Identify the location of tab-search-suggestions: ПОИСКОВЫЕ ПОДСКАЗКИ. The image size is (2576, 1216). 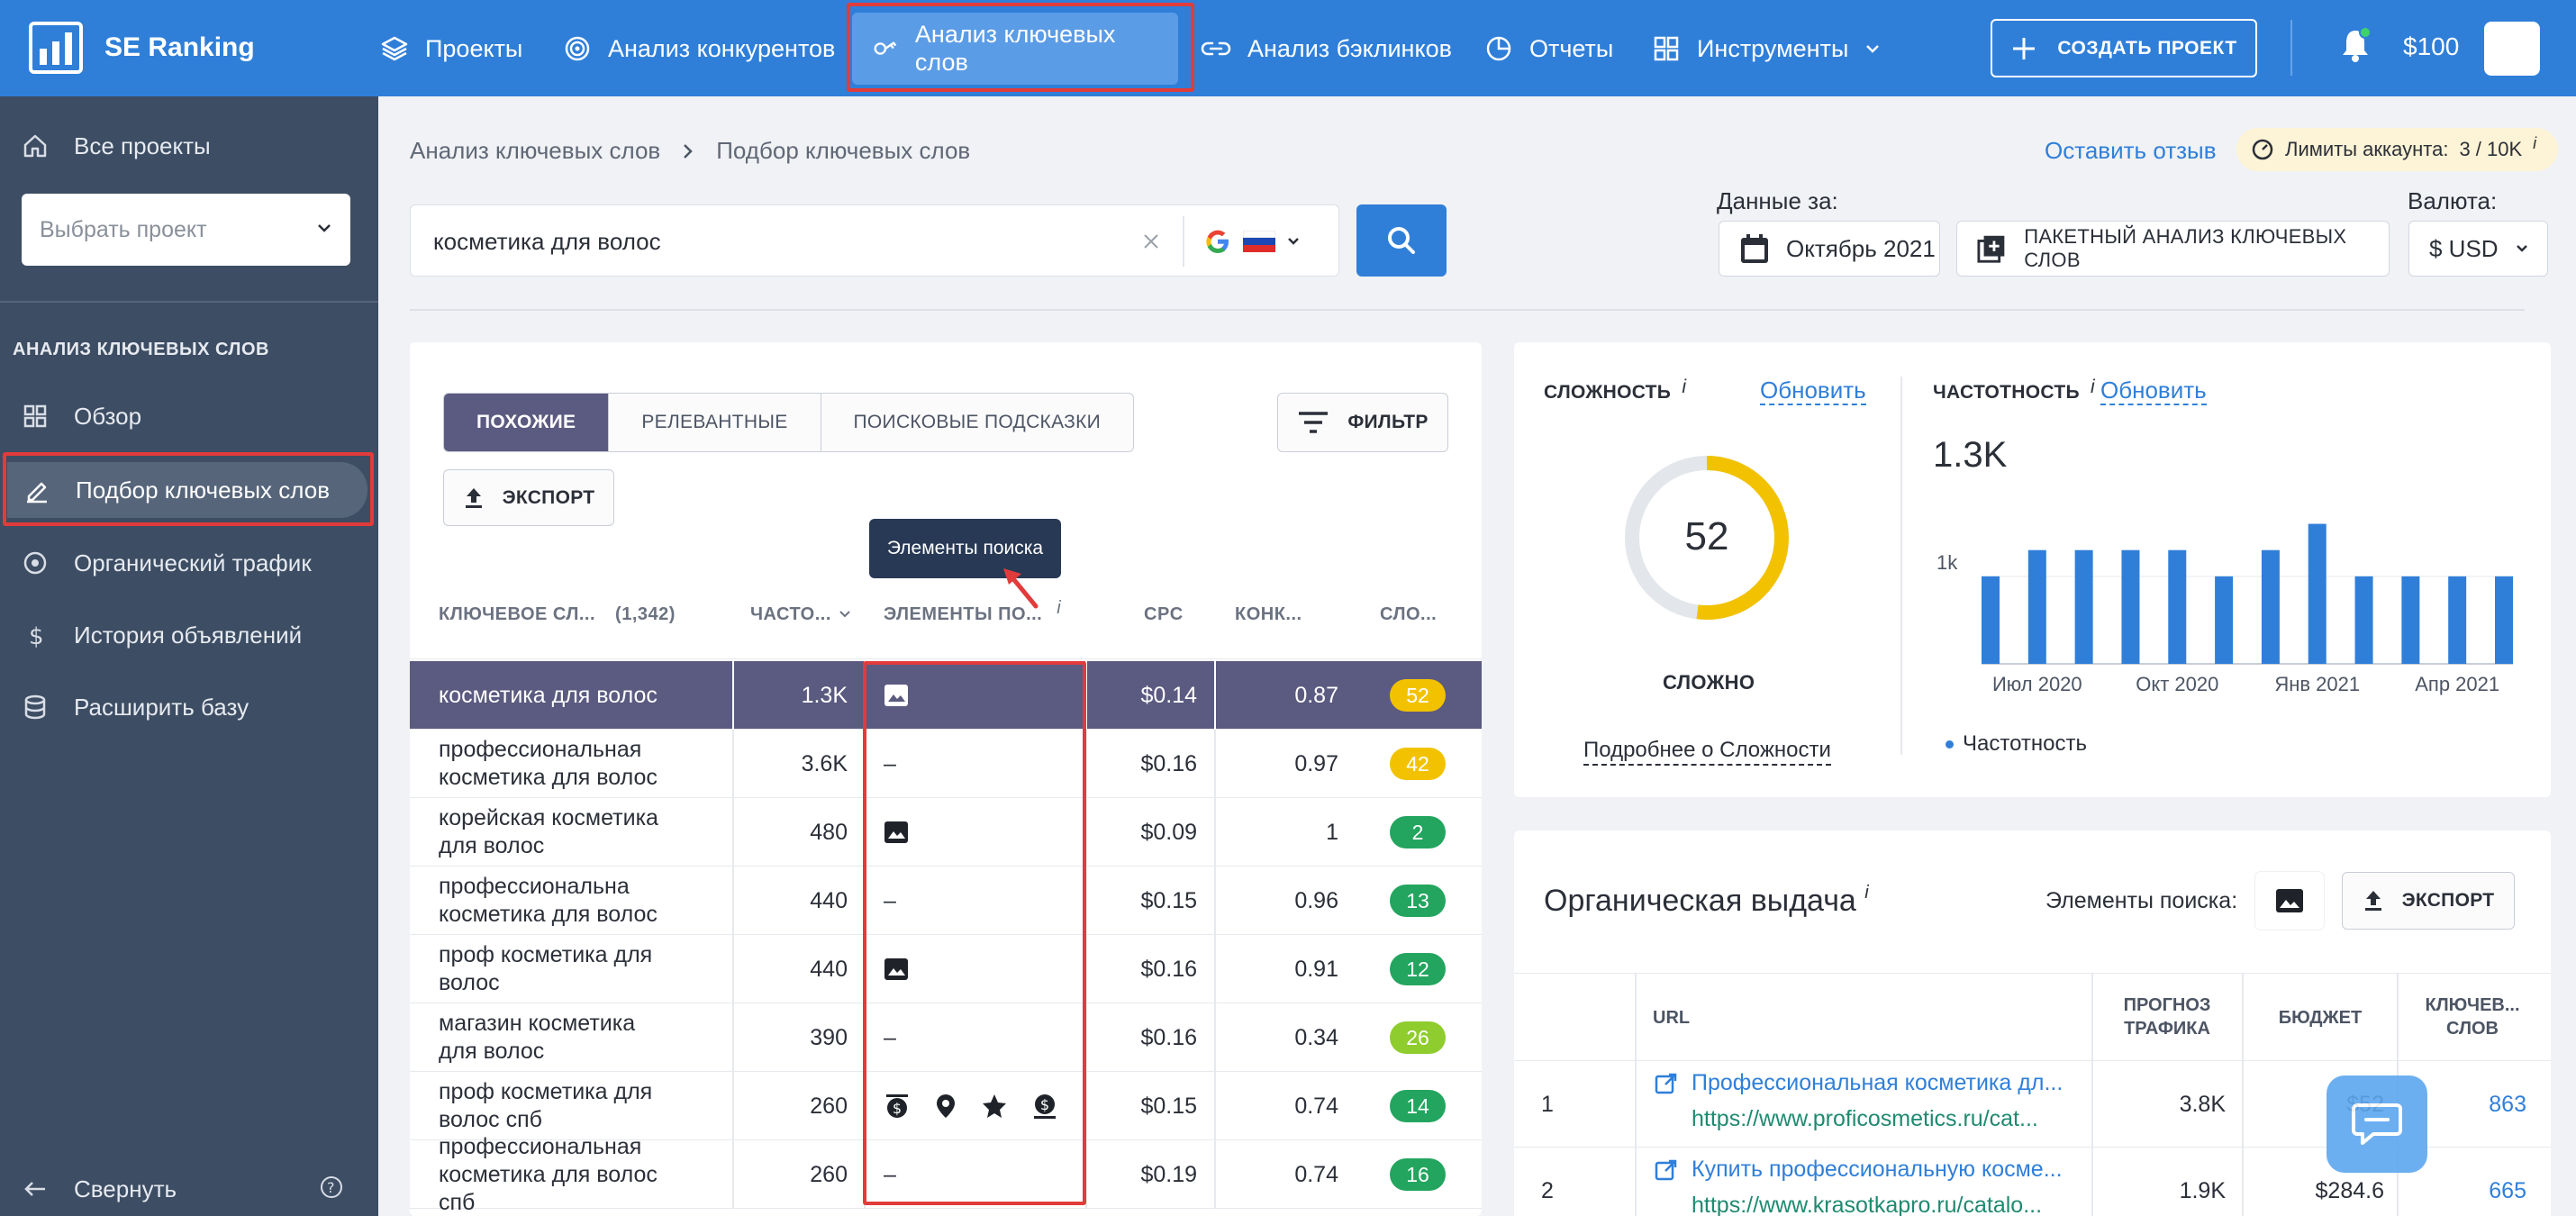
(977, 422).